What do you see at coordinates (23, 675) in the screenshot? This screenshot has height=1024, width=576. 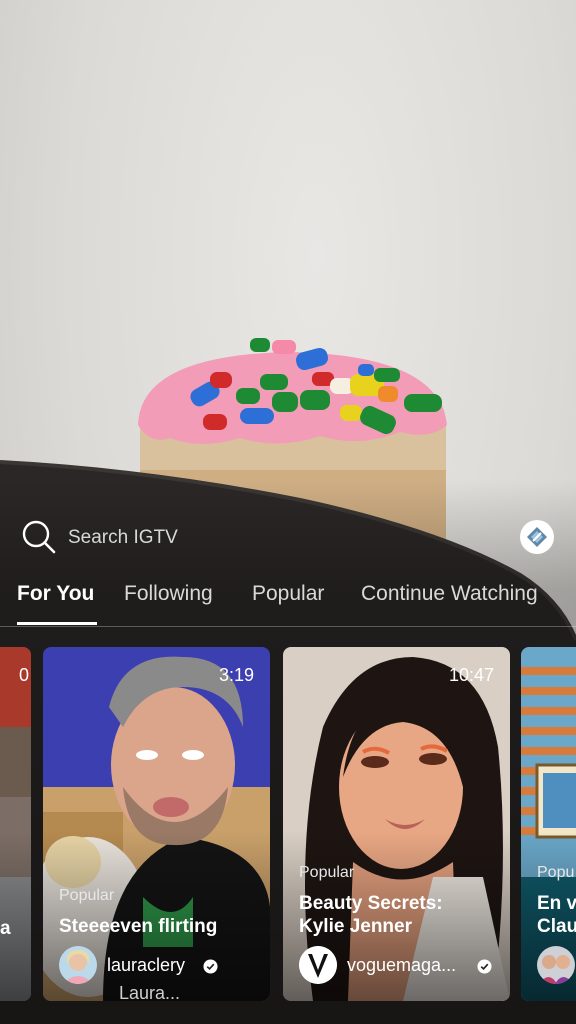 I see `video-duration: 0` at bounding box center [23, 675].